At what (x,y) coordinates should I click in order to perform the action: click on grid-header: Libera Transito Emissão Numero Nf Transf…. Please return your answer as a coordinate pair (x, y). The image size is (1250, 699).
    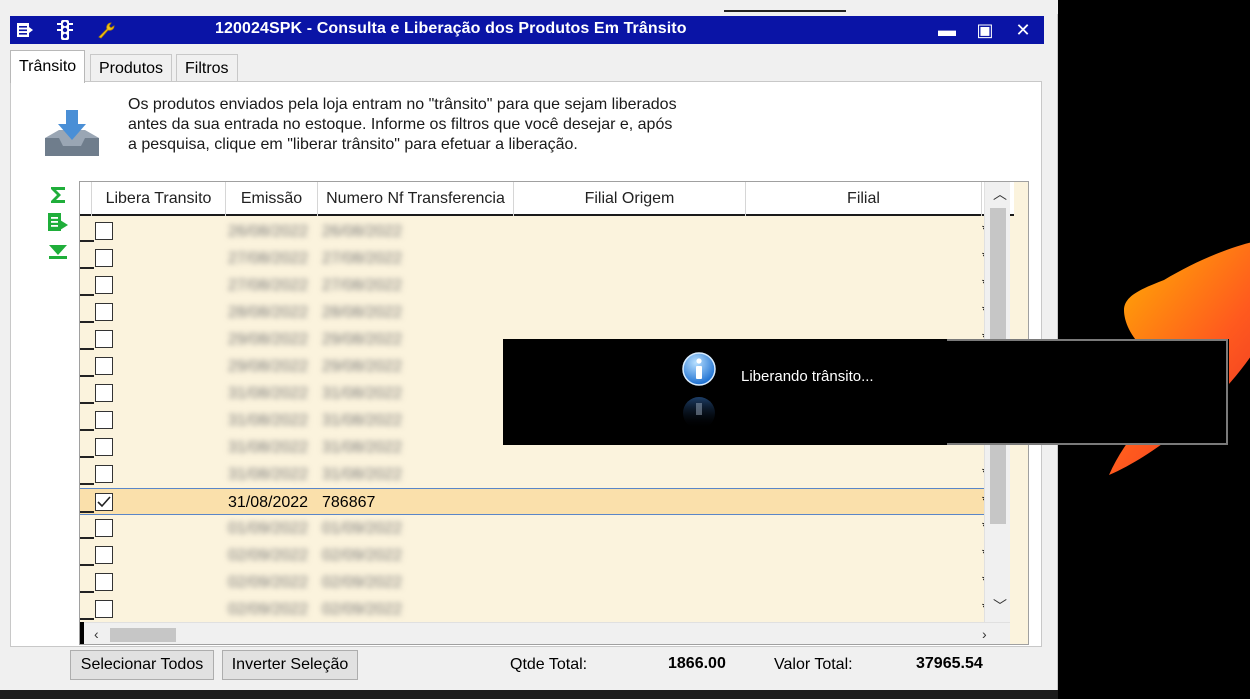
    Looking at the image, I should click on (547, 199).